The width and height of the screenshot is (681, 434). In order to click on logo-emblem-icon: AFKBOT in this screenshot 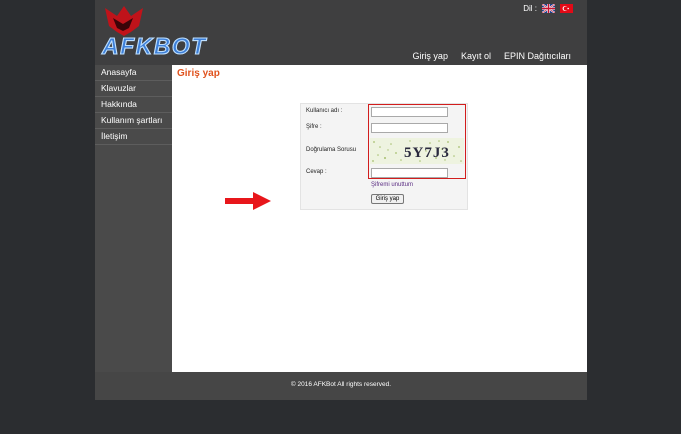, I will do `click(153, 33)`.